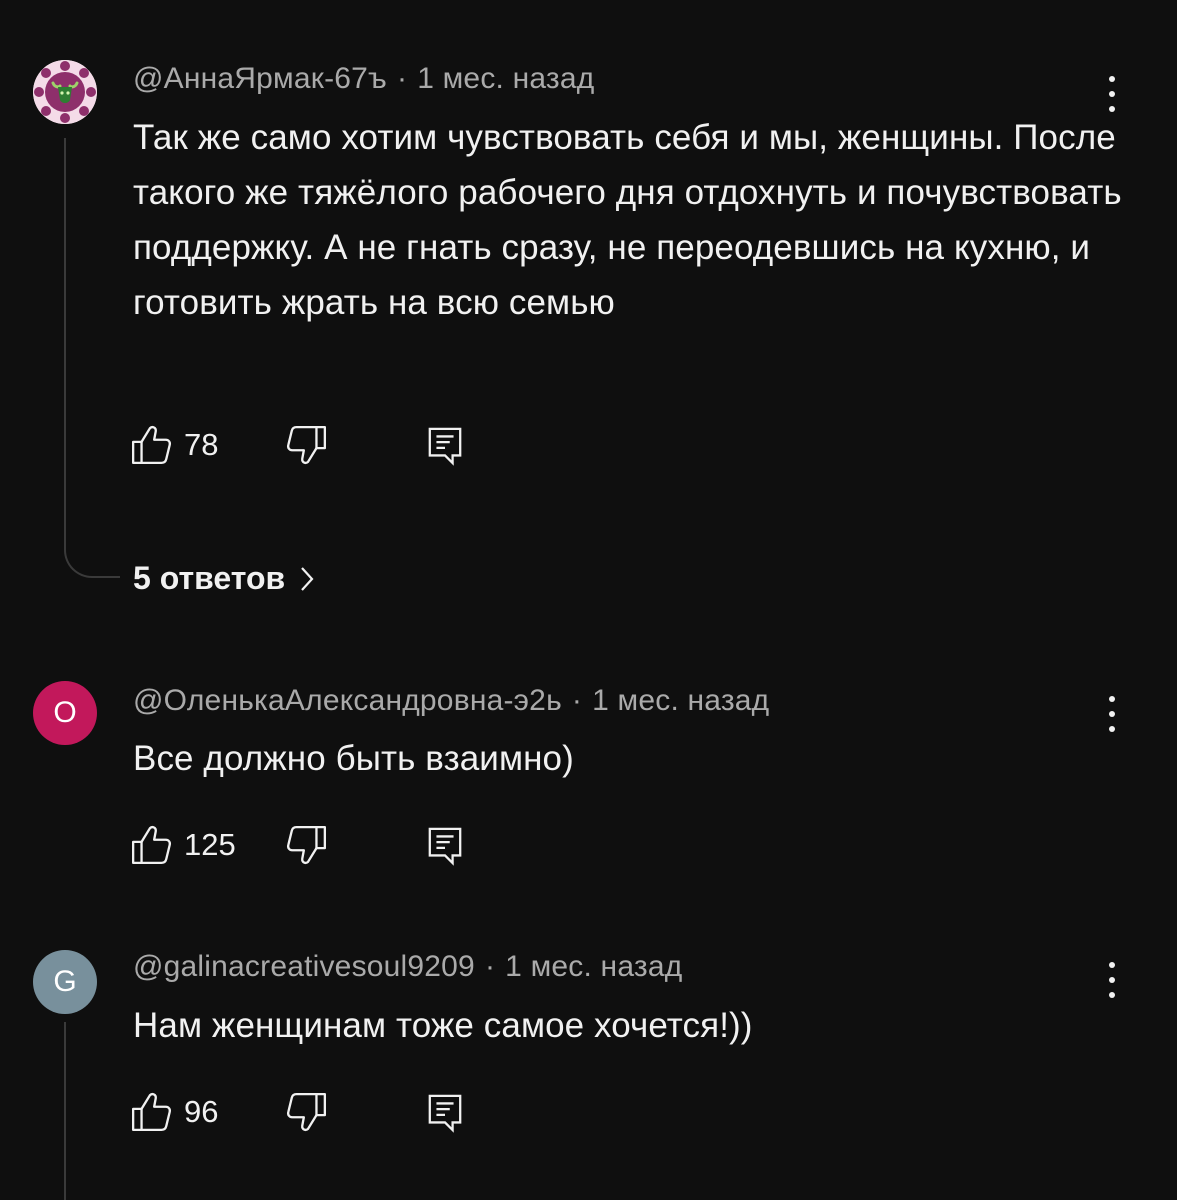 This screenshot has width=1177, height=1200. I want to click on avatar: О, so click(65, 713).